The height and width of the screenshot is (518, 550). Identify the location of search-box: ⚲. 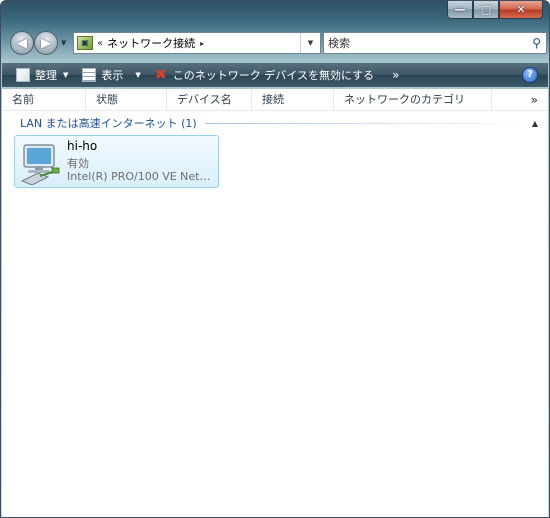
(435, 43).